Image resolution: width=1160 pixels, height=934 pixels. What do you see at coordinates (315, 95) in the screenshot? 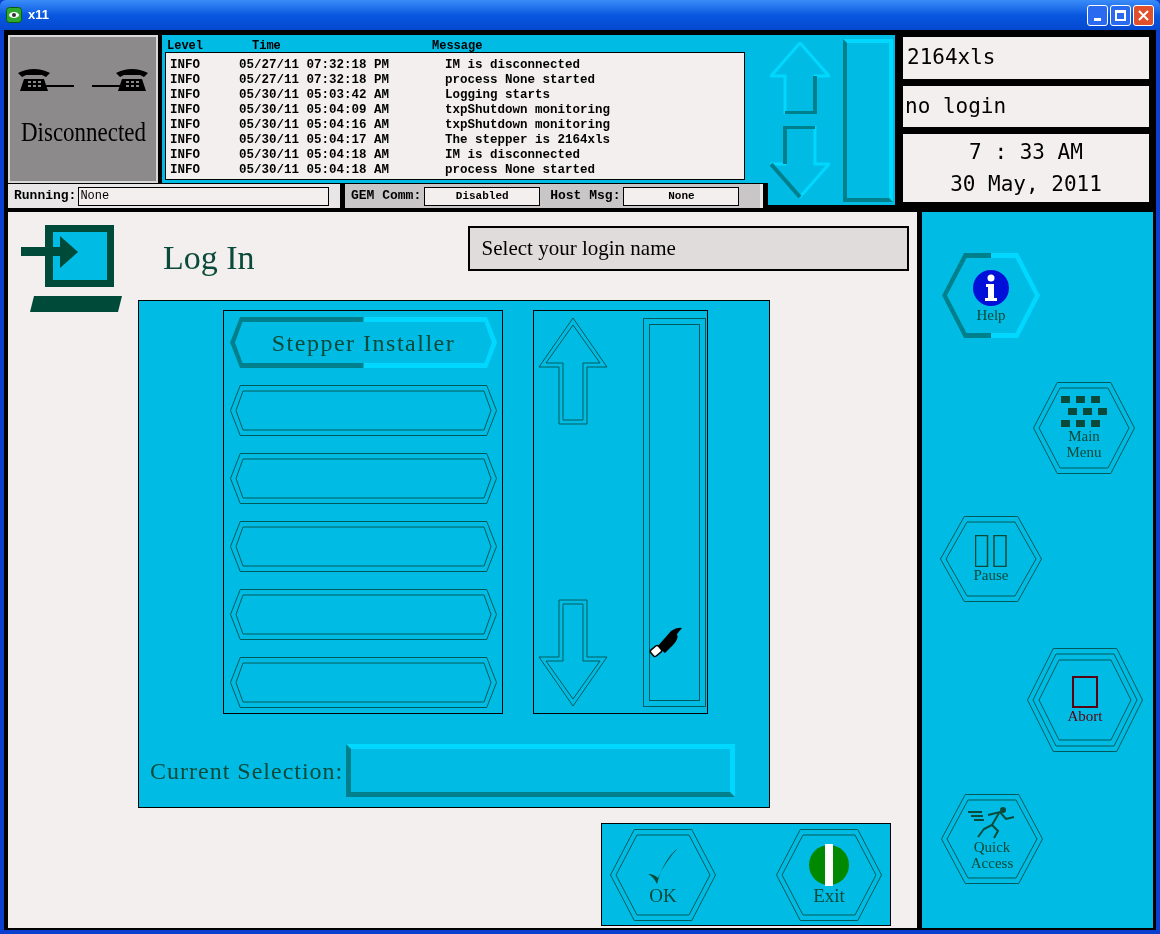
I see `log-time: 05/30/11 05:03:42 AM` at bounding box center [315, 95].